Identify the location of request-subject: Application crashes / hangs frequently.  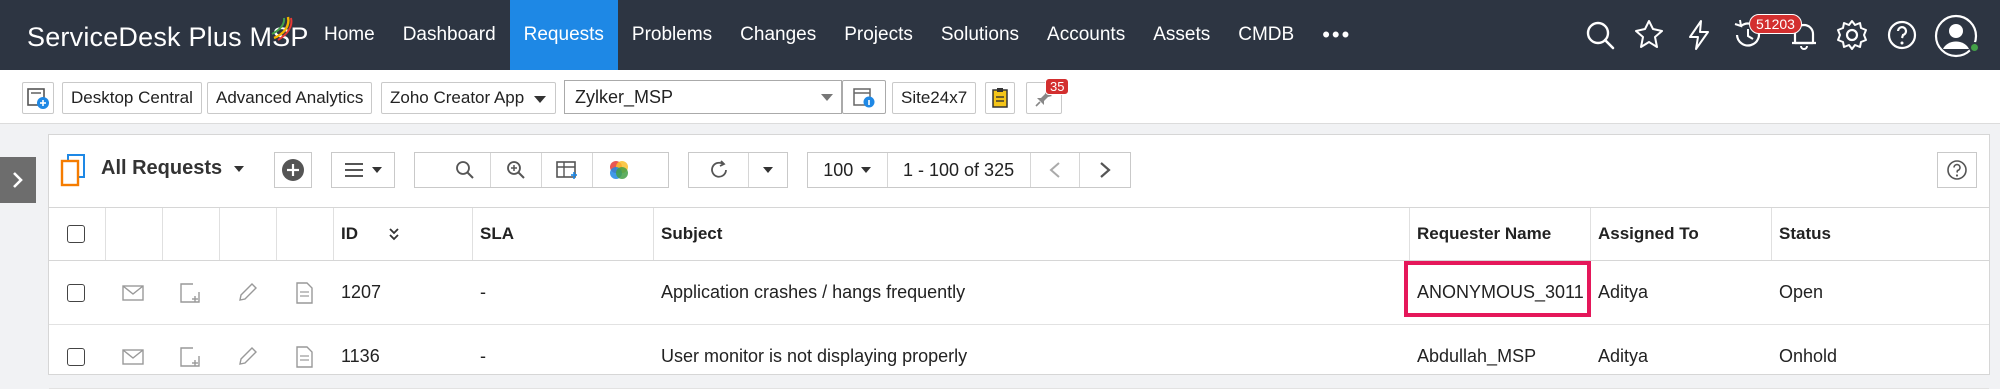
(813, 292).